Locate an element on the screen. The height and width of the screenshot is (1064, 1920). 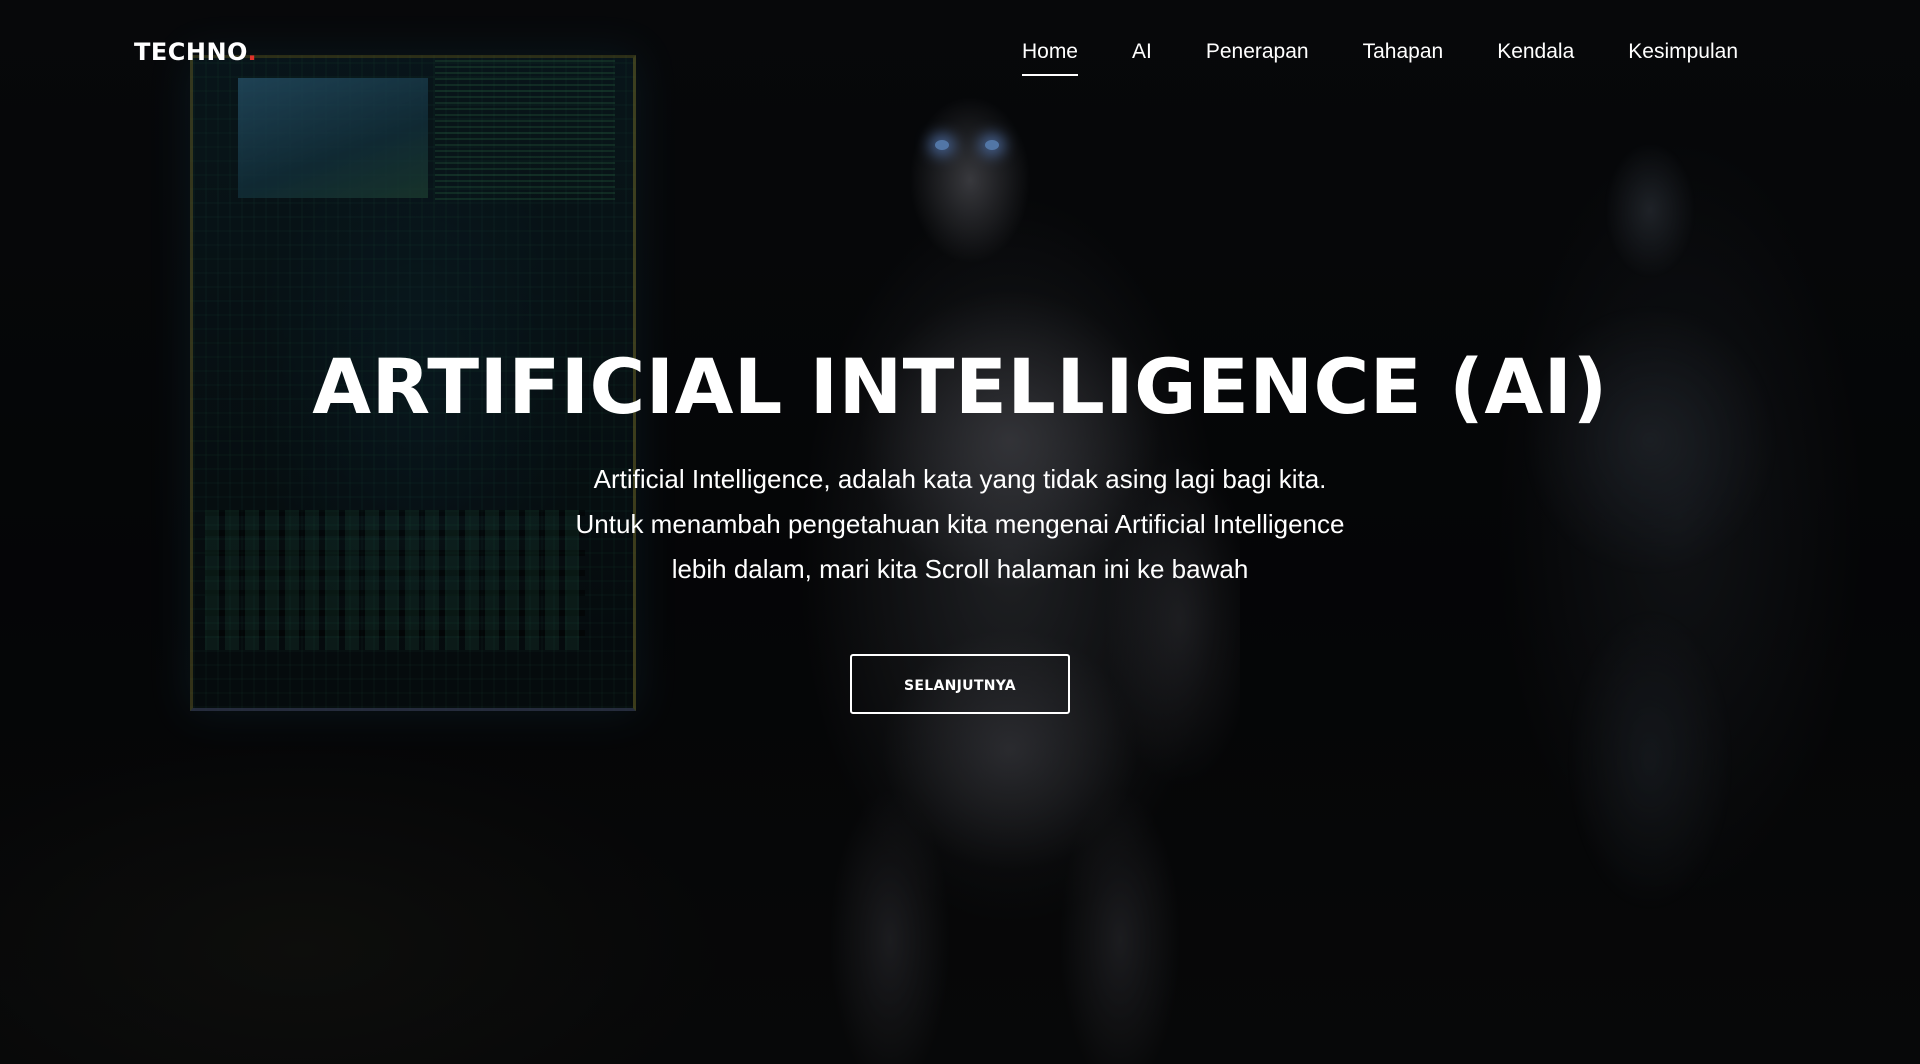
nav-link-kesimpulan: Kesimpulan is located at coordinates (1683, 57).